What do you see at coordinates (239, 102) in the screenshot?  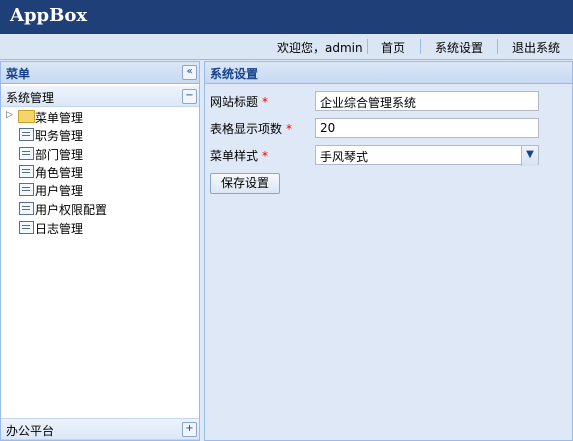 I see `site-title-label: 网站标题 *` at bounding box center [239, 102].